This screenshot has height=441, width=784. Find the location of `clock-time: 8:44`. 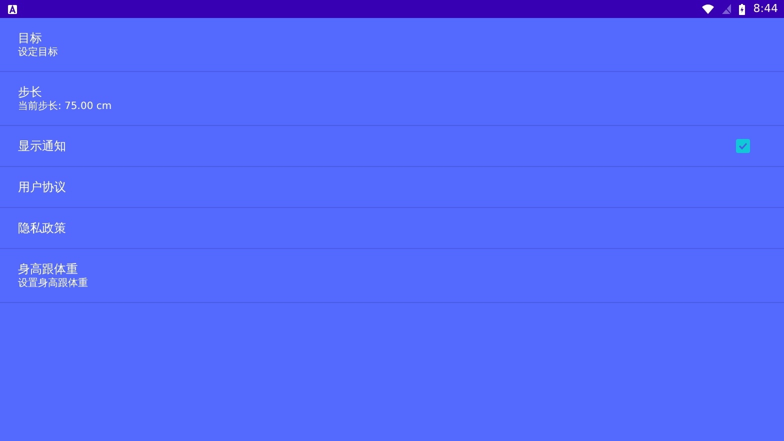

clock-time: 8:44 is located at coordinates (765, 8).